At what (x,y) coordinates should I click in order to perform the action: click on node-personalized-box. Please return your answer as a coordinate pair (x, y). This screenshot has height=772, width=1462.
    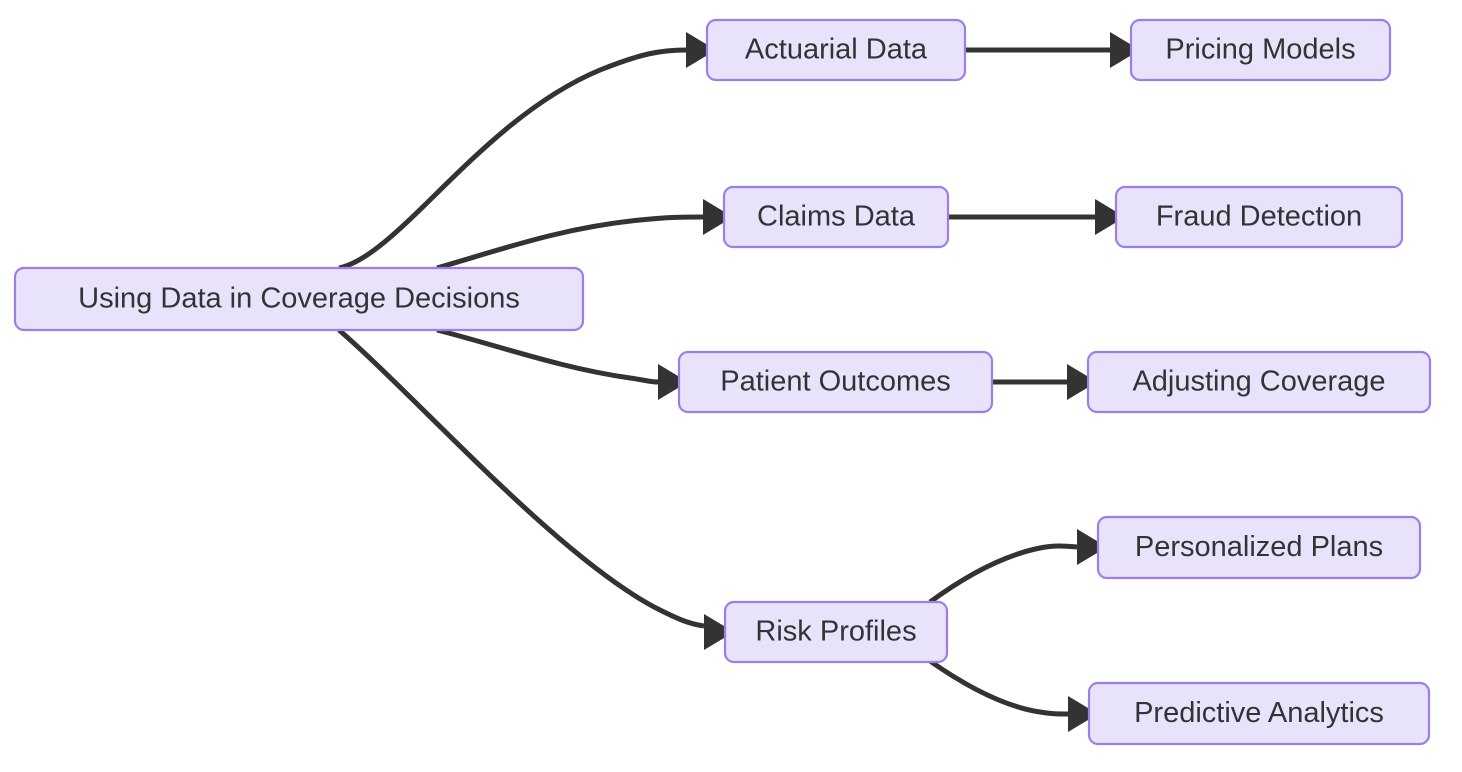
    Looking at the image, I should click on (1259, 547).